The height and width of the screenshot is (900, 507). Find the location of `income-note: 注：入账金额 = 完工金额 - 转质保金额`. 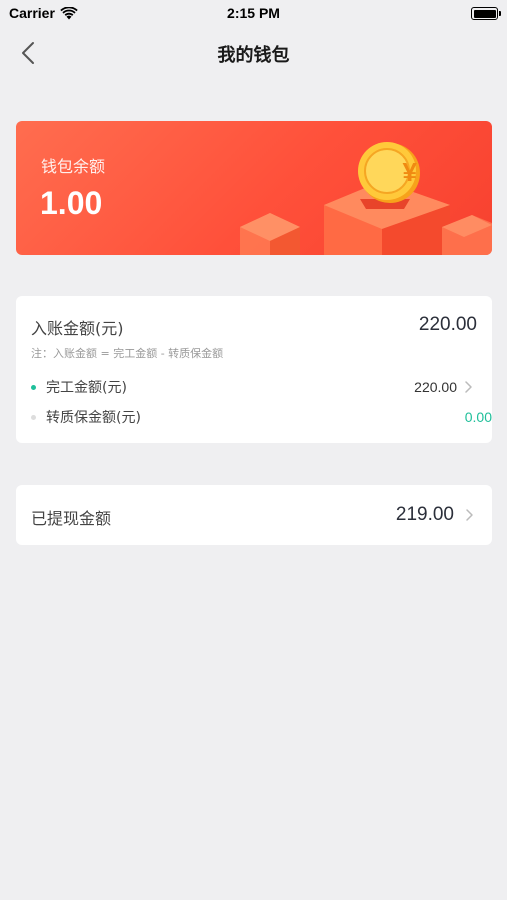

income-note: 注：入账金额 = 完工金额 - 转质保金额 is located at coordinates (127, 353).